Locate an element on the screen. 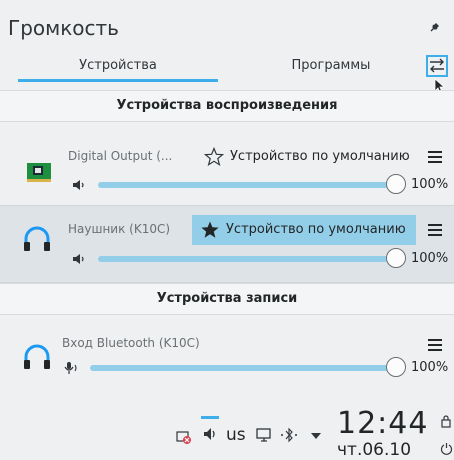 This screenshot has width=454, height=460. pci-card-icon is located at coordinates (39, 172).